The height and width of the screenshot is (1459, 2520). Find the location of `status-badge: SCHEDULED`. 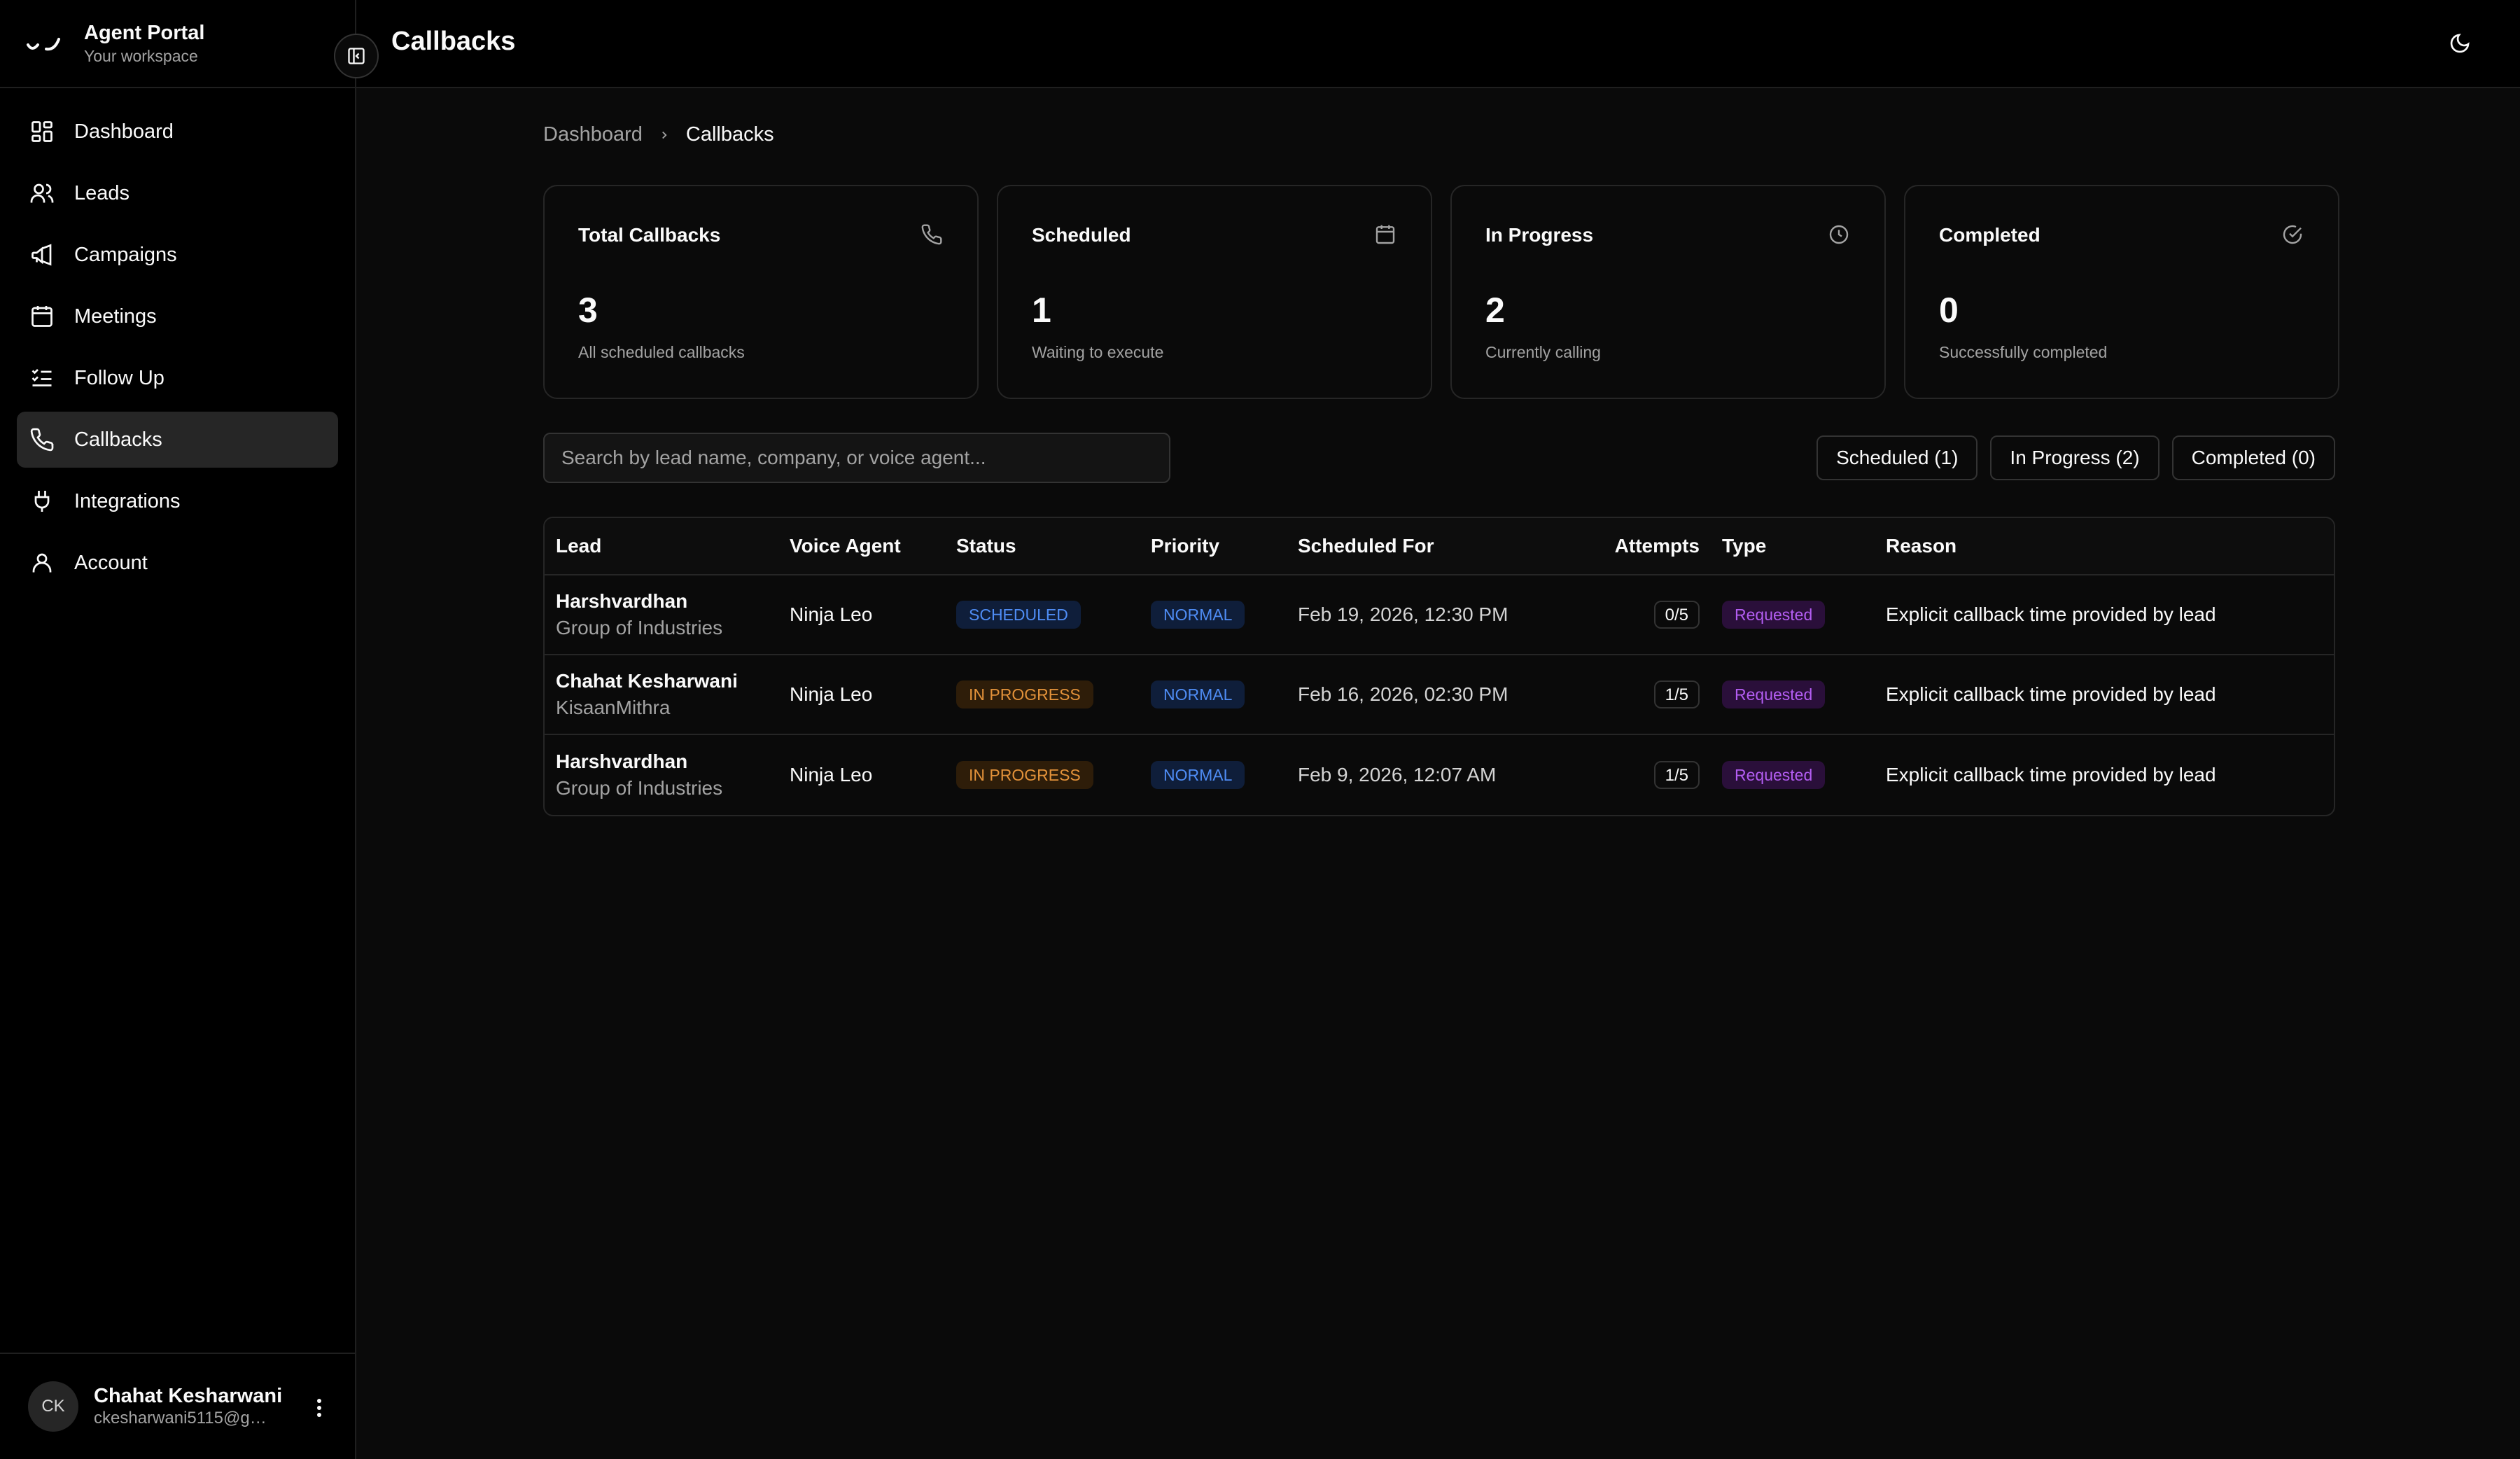

status-badge: SCHEDULED is located at coordinates (1018, 615).